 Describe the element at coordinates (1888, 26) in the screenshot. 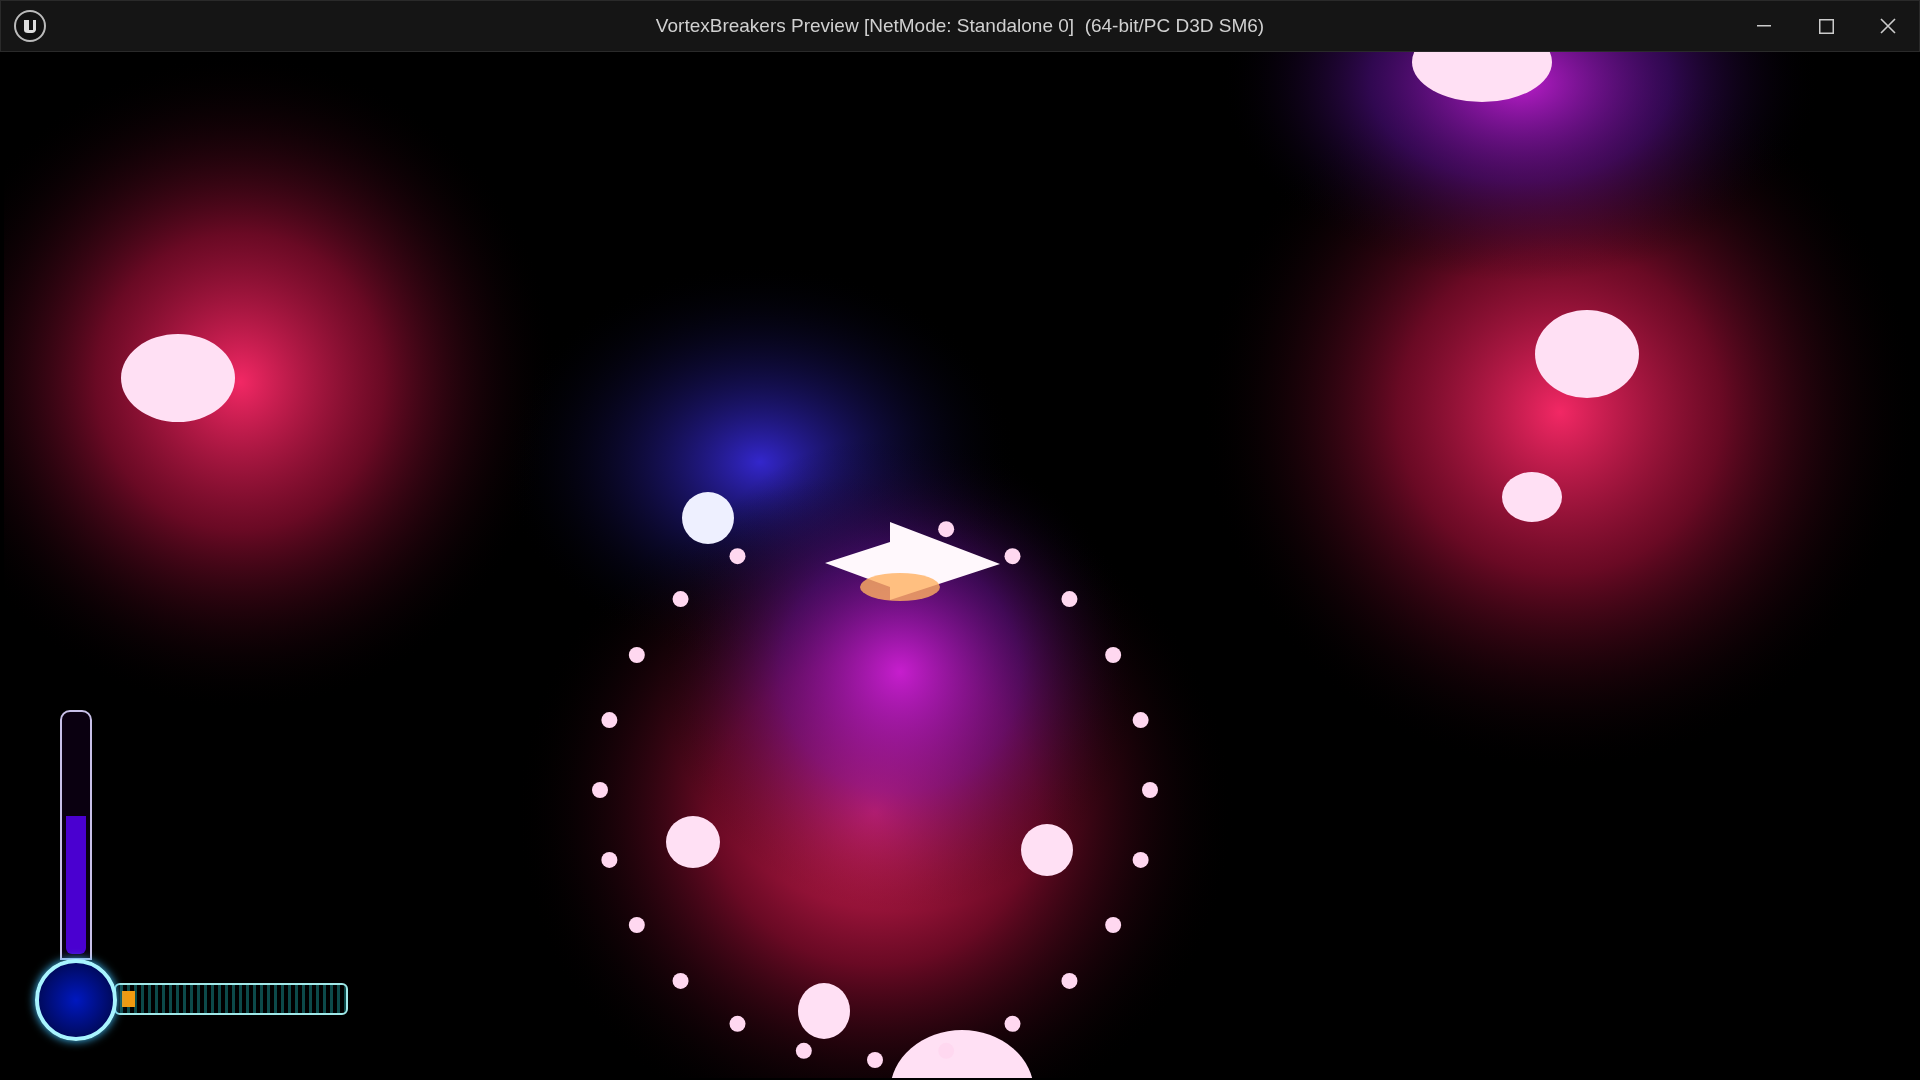

I see `close-icon` at that location.